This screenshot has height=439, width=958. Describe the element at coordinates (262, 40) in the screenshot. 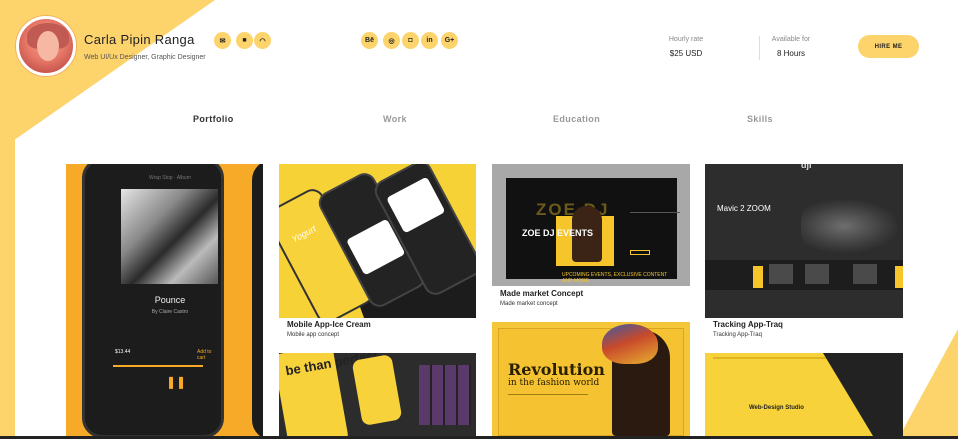

I see `headphones-icon: ◠` at that location.